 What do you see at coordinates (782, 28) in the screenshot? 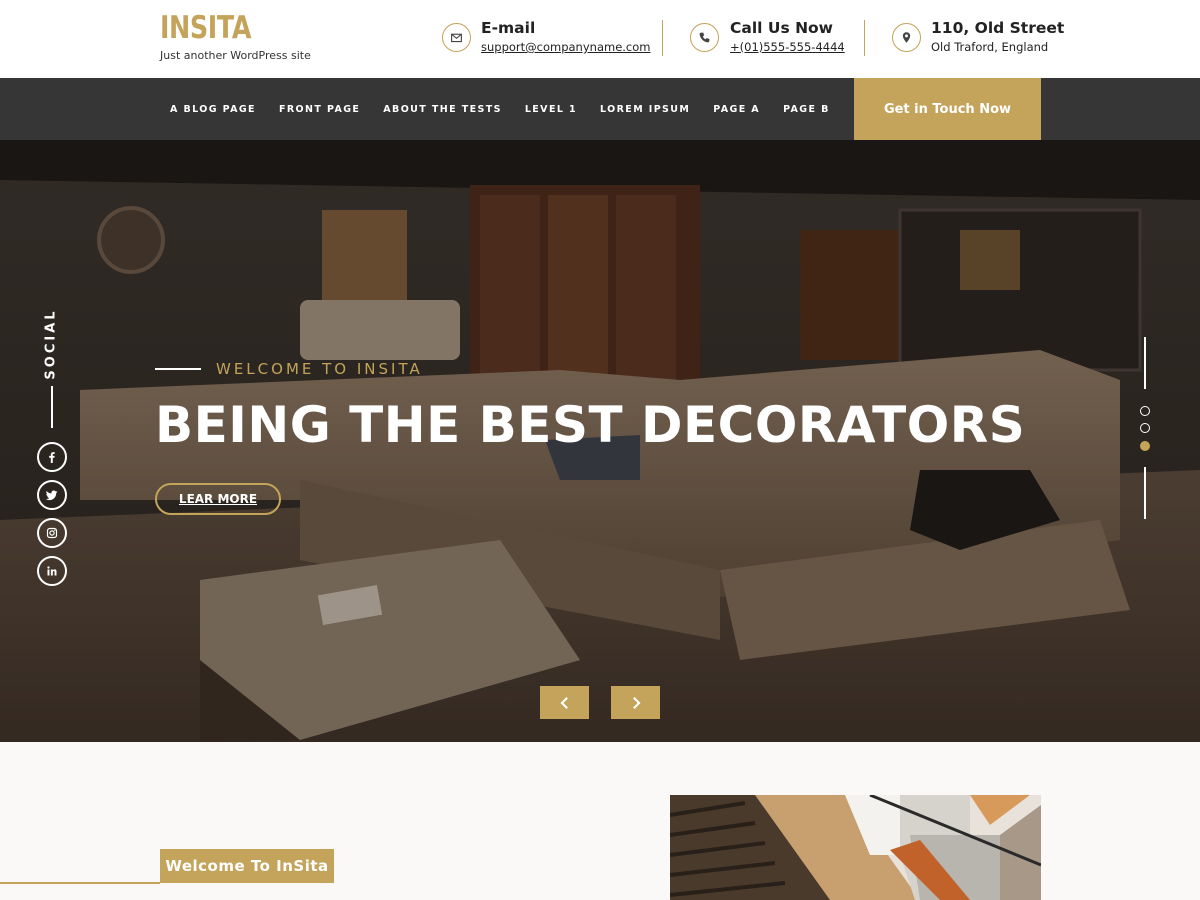
I see `contact-phone-title: Call Us Now` at bounding box center [782, 28].